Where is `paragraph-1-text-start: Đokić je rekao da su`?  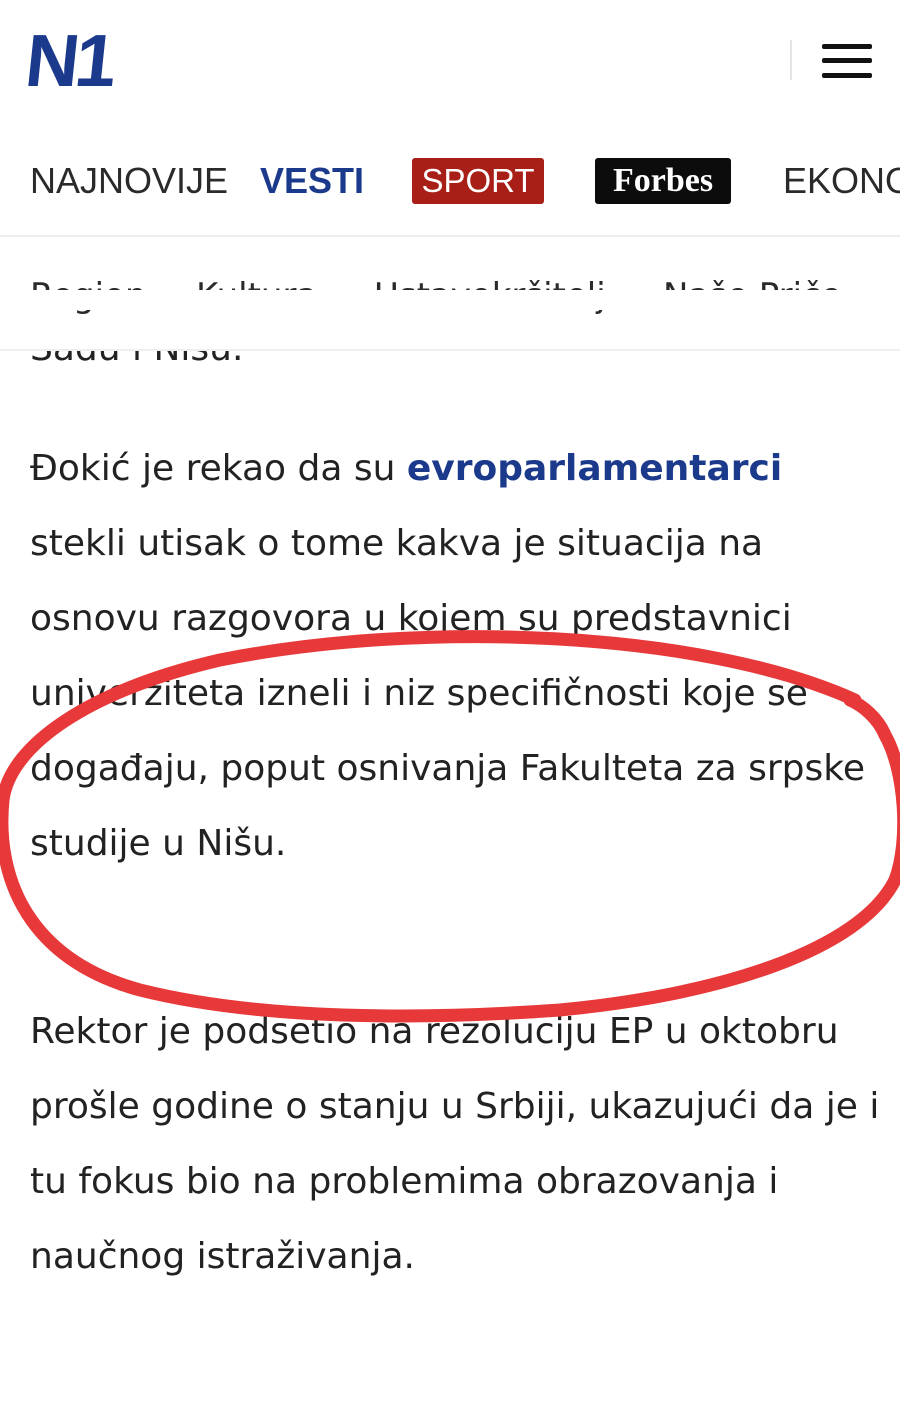 paragraph-1-text-start: Đokić je rekao da su is located at coordinates (218, 468).